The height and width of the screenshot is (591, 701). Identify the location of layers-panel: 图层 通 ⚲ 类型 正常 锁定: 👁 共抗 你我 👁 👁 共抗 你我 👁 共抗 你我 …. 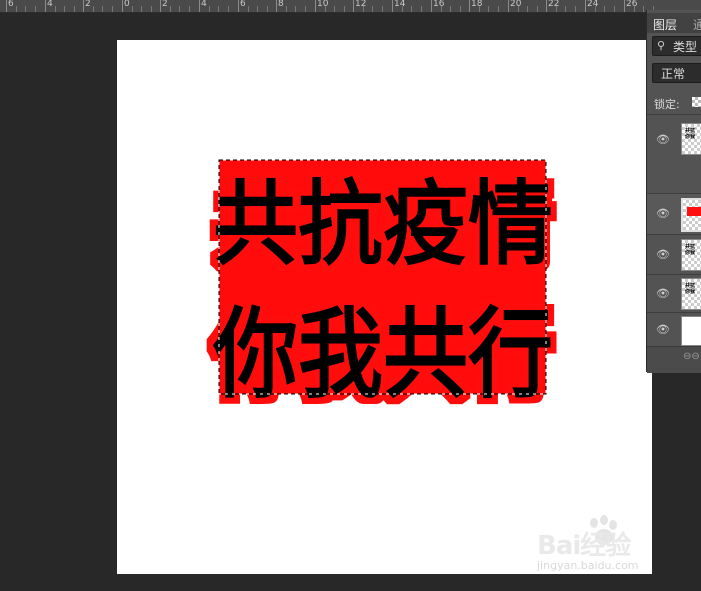
(673, 191).